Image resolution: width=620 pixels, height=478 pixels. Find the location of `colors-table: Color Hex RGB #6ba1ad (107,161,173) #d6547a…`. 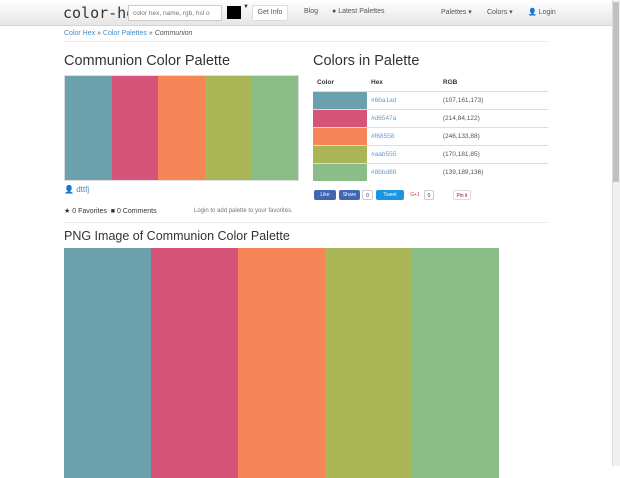

colors-table: Color Hex RGB #6ba1ad (107,161,173) #d6547a… is located at coordinates (430, 127).